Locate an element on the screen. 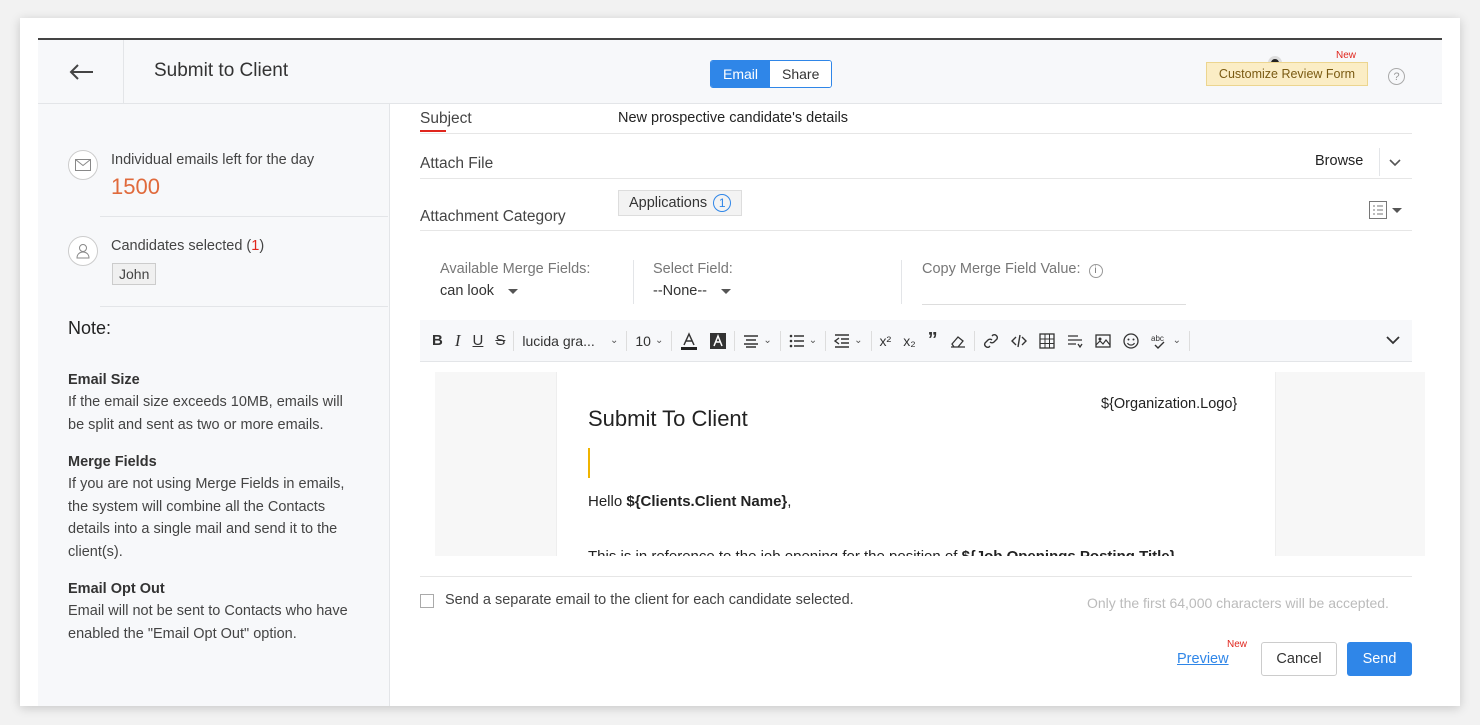  info-icon: i is located at coordinates (1095, 270).